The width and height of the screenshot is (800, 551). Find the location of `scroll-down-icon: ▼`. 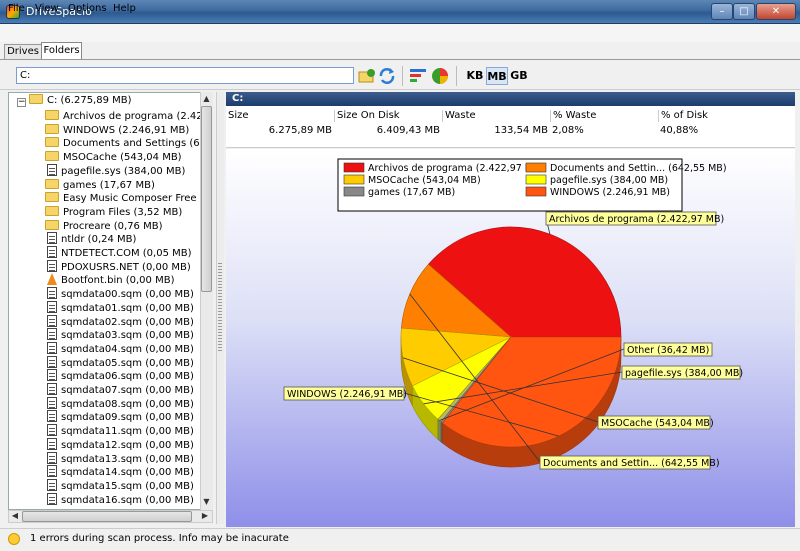

scroll-down-icon: ▼ is located at coordinates (206, 501).